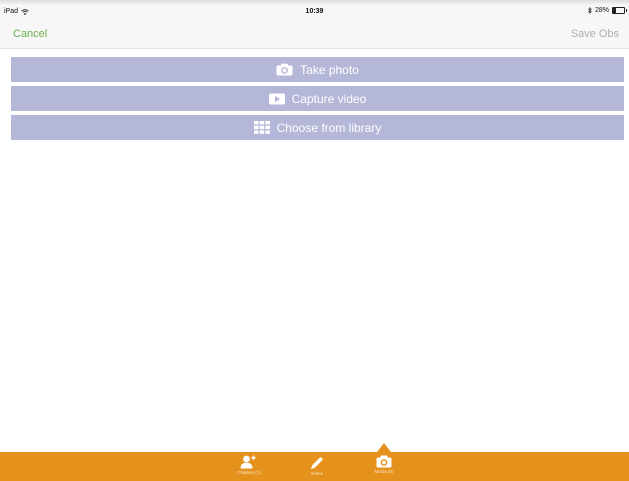 This screenshot has height=481, width=629. What do you see at coordinates (384, 447) in the screenshot?
I see `selected-tab-indicator` at bounding box center [384, 447].